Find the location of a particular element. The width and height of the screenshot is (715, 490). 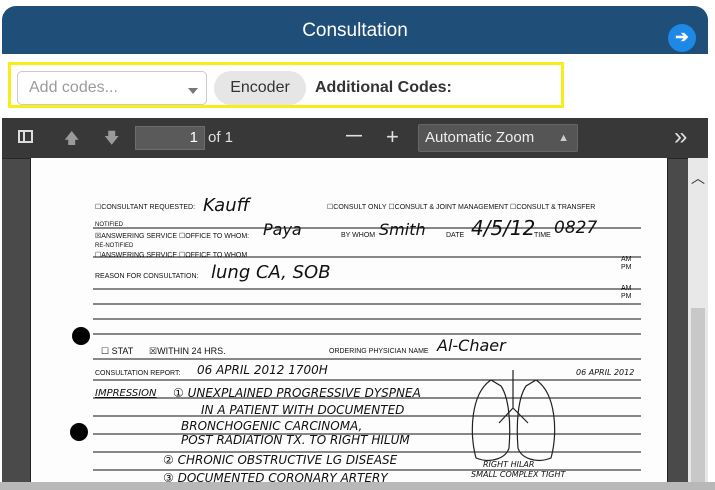

codes-bar: Add codes... Encoder Additional Codes: is located at coordinates (286, 85).